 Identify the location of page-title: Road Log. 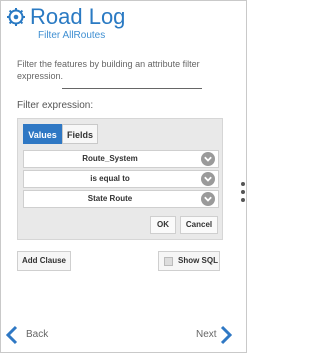
(78, 16).